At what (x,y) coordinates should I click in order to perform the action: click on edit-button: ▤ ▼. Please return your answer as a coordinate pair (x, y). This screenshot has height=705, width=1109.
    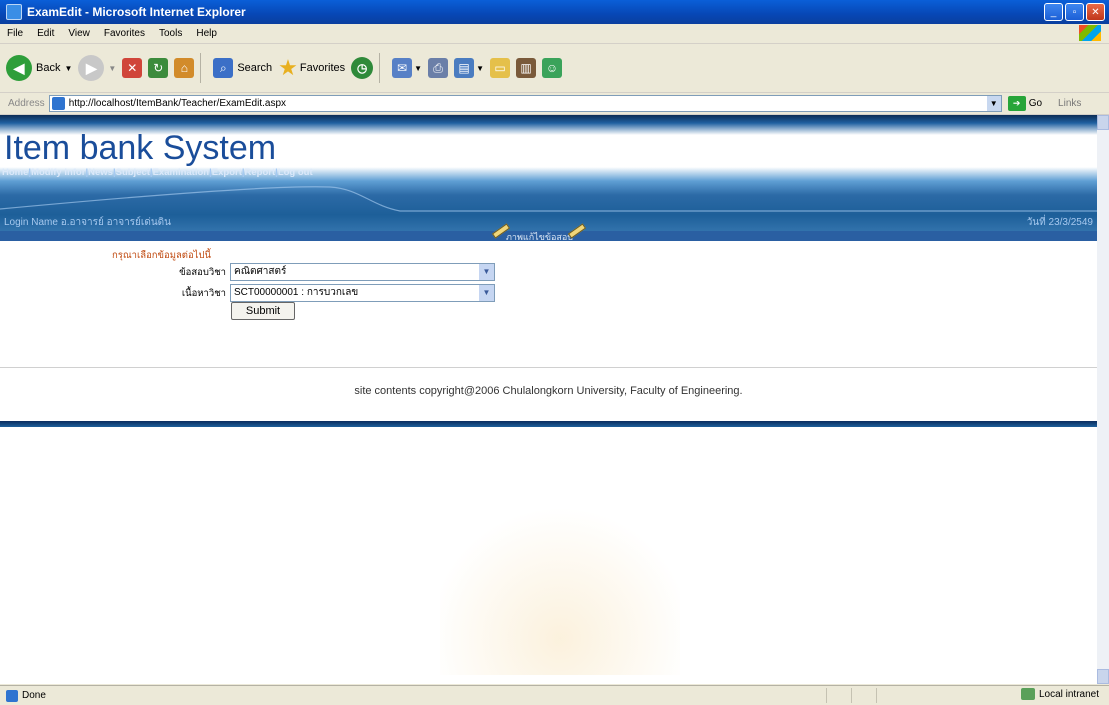
    Looking at the image, I should click on (469, 68).